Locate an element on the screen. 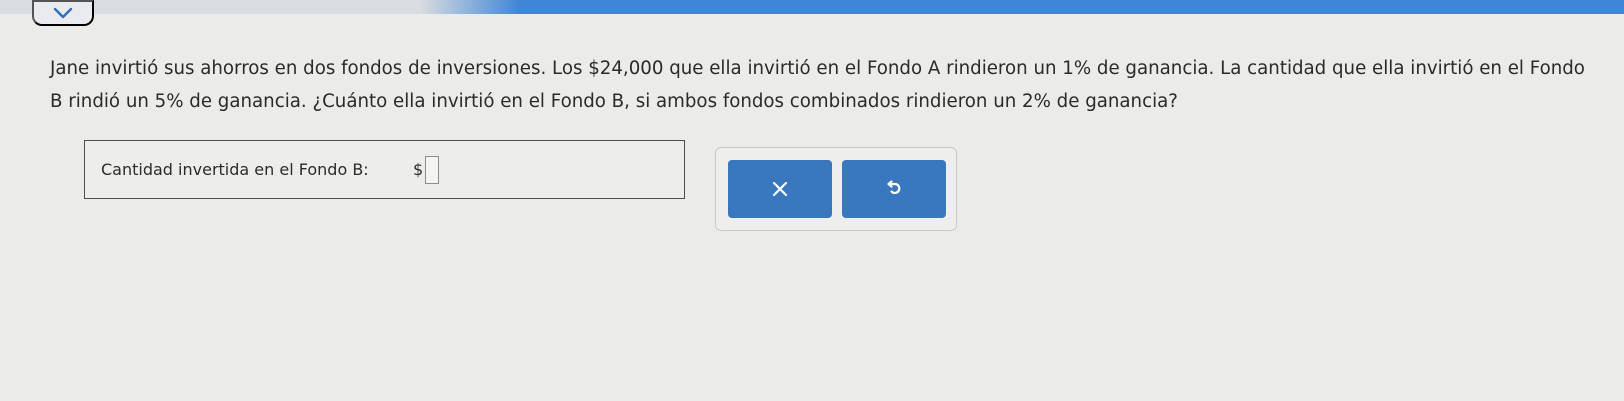 The height and width of the screenshot is (401, 1624). chevron-down-icon is located at coordinates (63, 13).